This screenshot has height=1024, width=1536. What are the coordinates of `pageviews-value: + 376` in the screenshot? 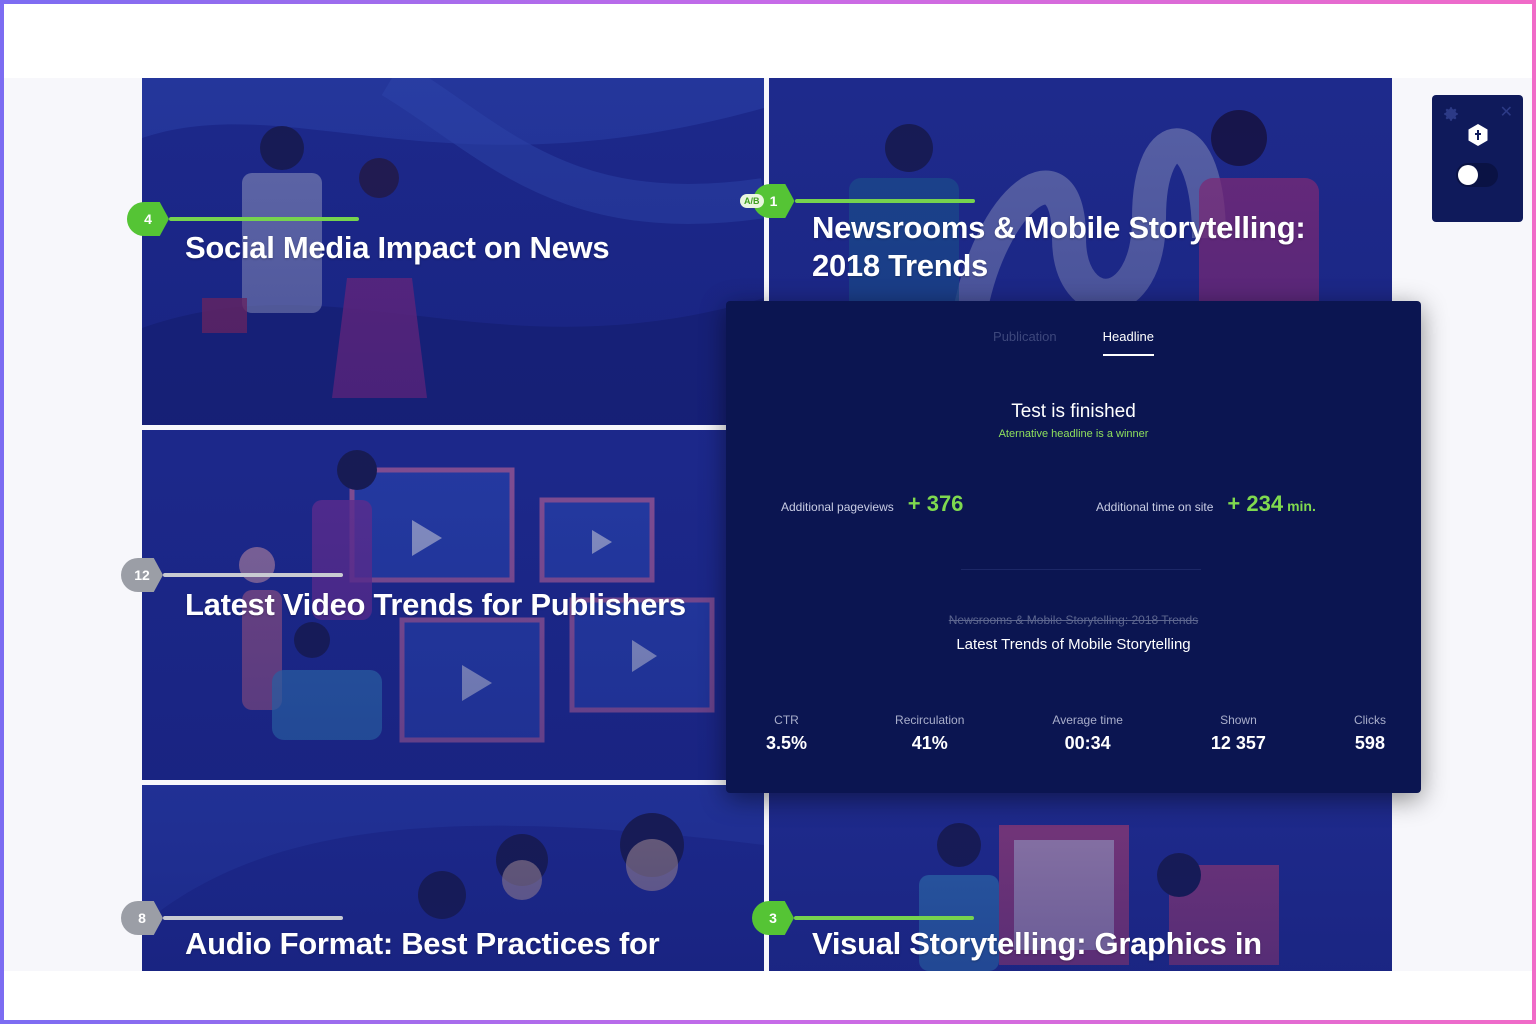 It's located at (935, 503).